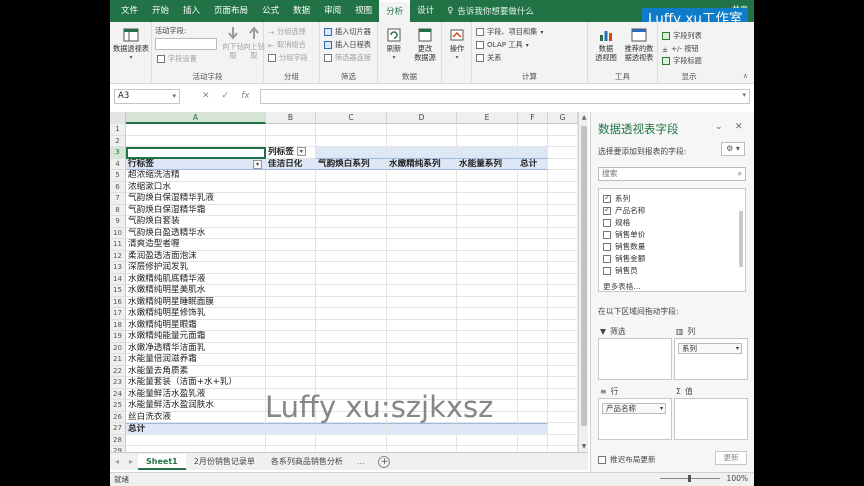 The height and width of the screenshot is (486, 864). I want to click on tab-file: 文件, so click(129, 11).